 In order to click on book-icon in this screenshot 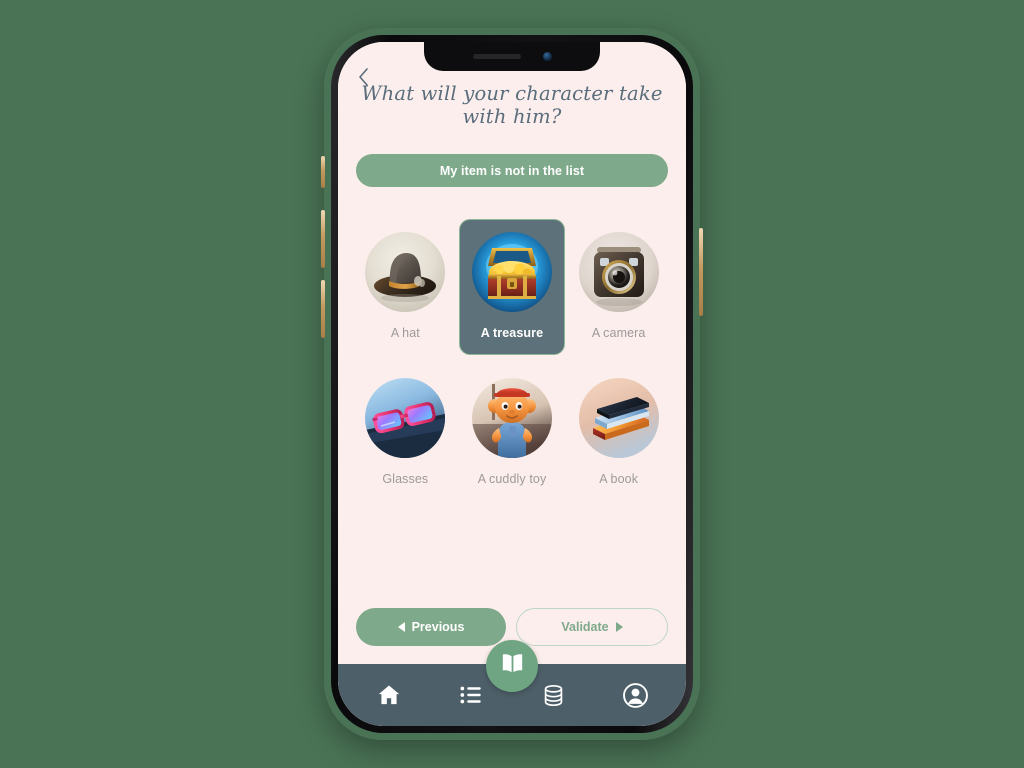, I will do `click(618, 418)`.